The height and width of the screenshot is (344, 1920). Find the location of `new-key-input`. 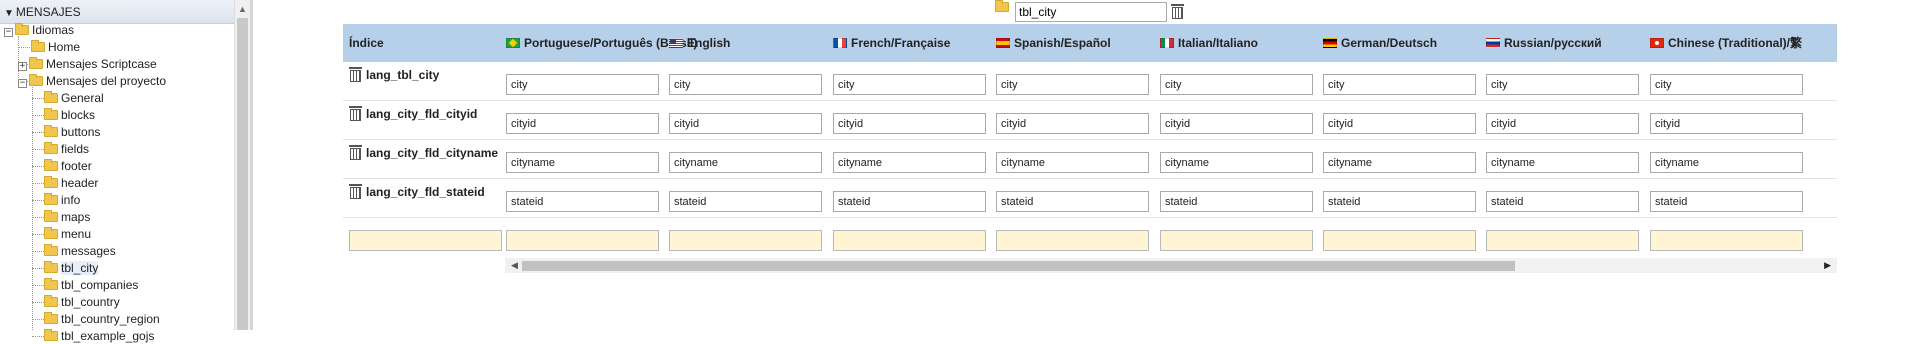

new-key-input is located at coordinates (425, 240).